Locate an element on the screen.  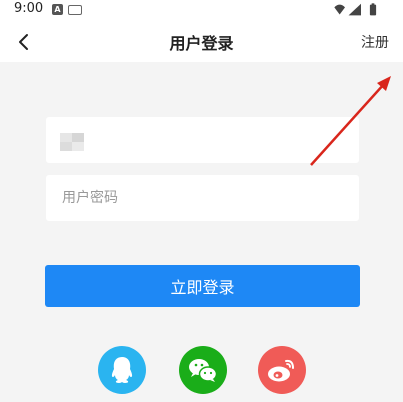
status-bar: 9:00 A is located at coordinates (201, 11).